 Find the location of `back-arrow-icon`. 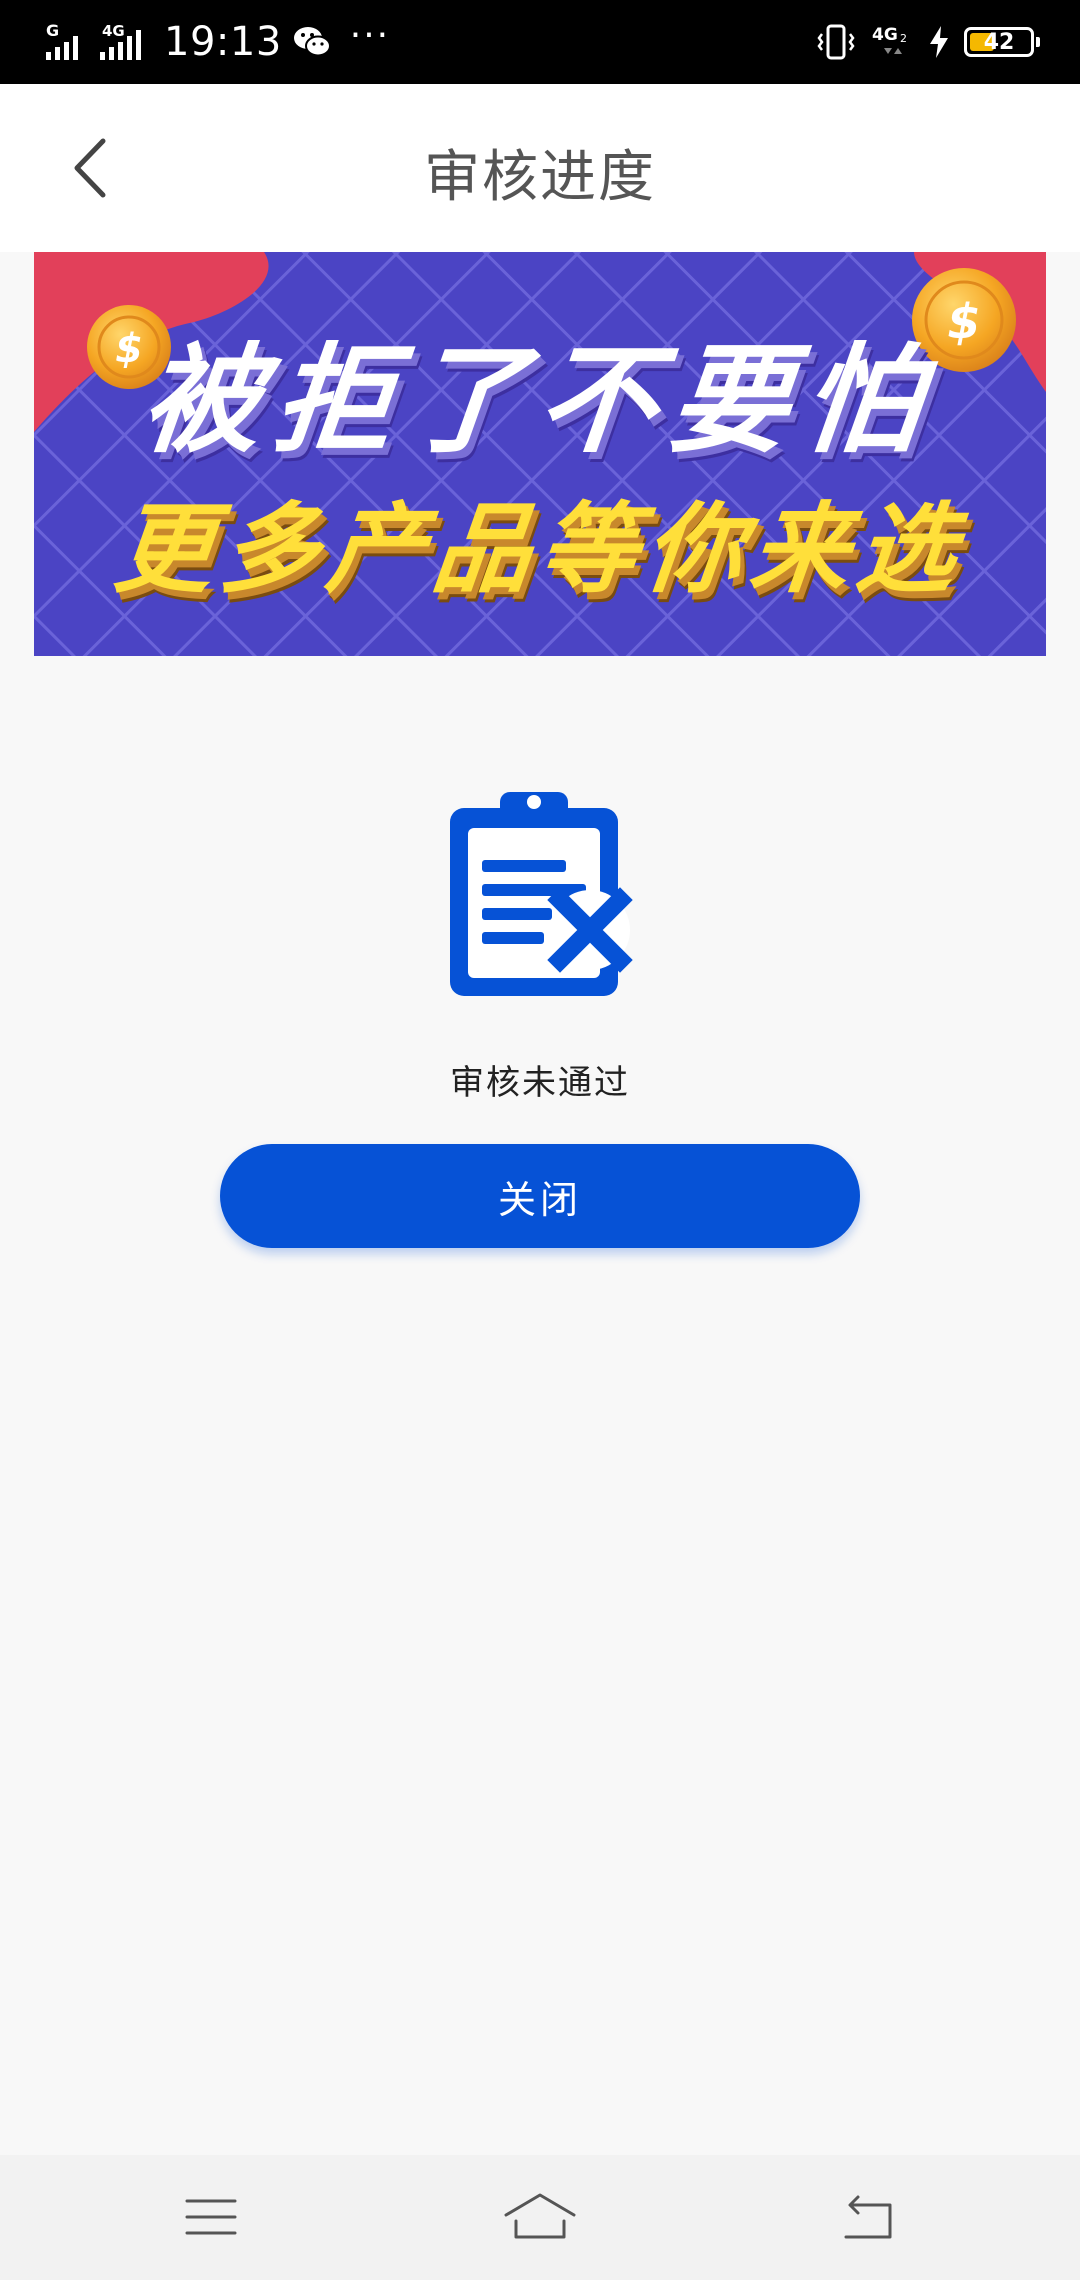

back-arrow-icon is located at coordinates (868, 2217).